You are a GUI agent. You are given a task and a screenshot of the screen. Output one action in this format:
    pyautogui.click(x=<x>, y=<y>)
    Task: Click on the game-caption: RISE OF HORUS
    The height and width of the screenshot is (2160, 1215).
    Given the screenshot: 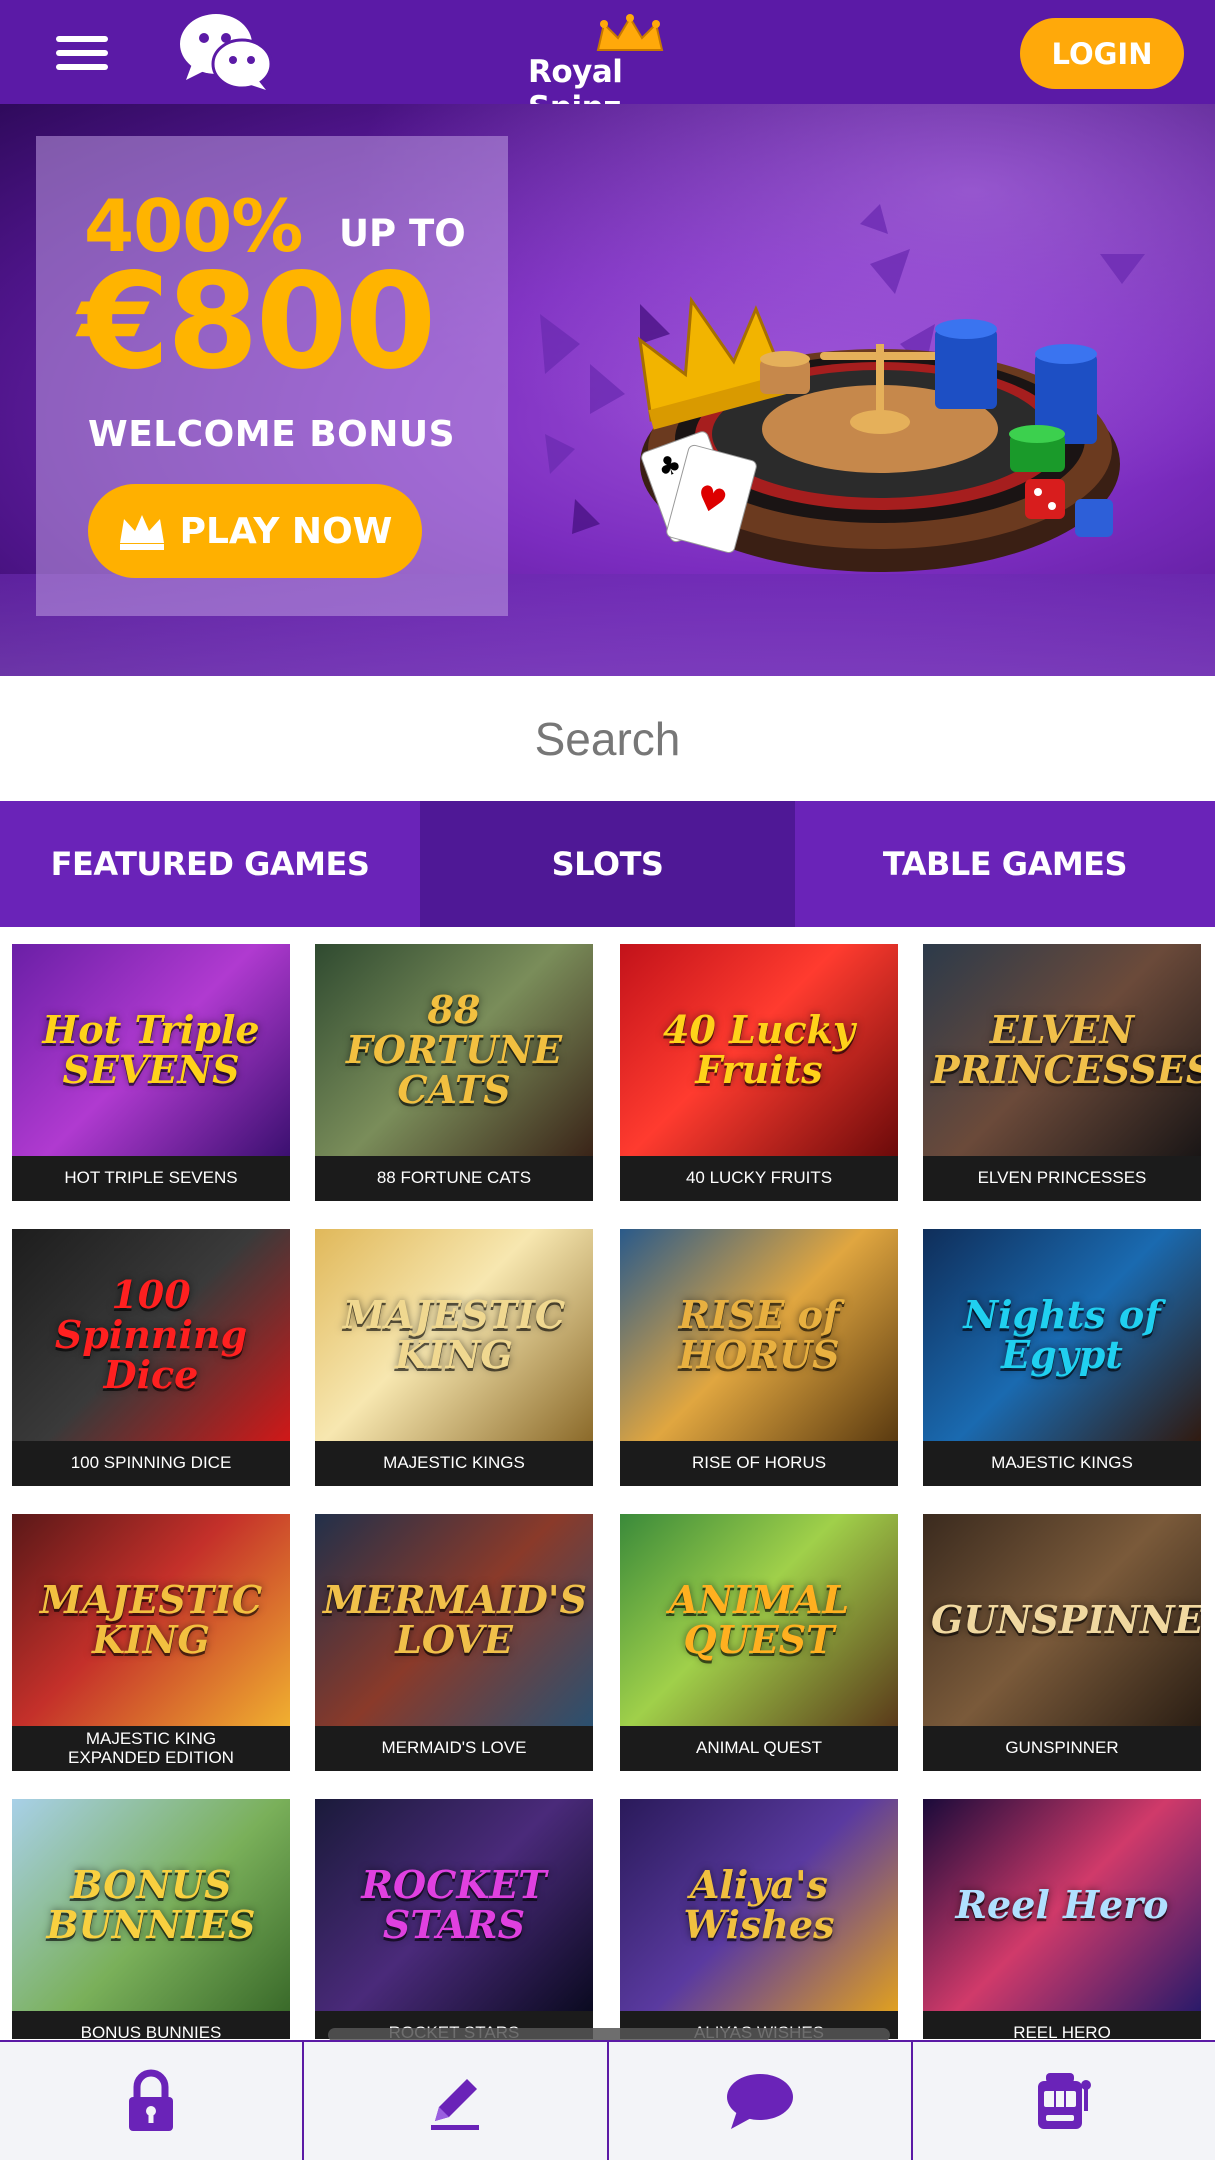 What is the action you would take?
    pyautogui.click(x=759, y=1463)
    